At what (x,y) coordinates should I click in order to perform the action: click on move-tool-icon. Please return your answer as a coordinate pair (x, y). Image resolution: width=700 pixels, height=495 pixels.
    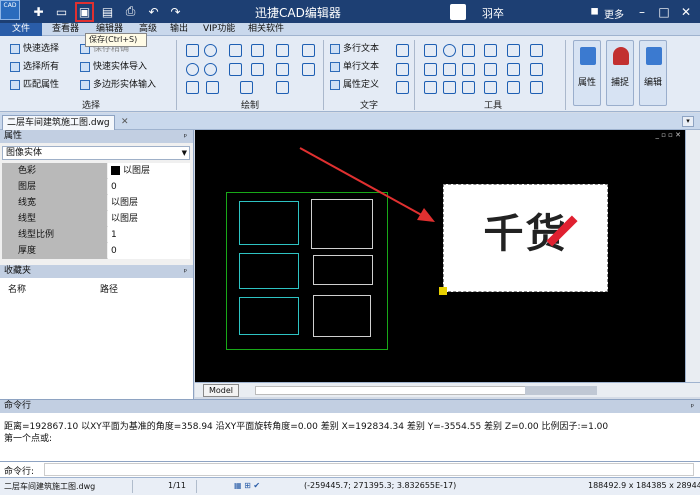
    Looking at the image, I should click on (430, 50).